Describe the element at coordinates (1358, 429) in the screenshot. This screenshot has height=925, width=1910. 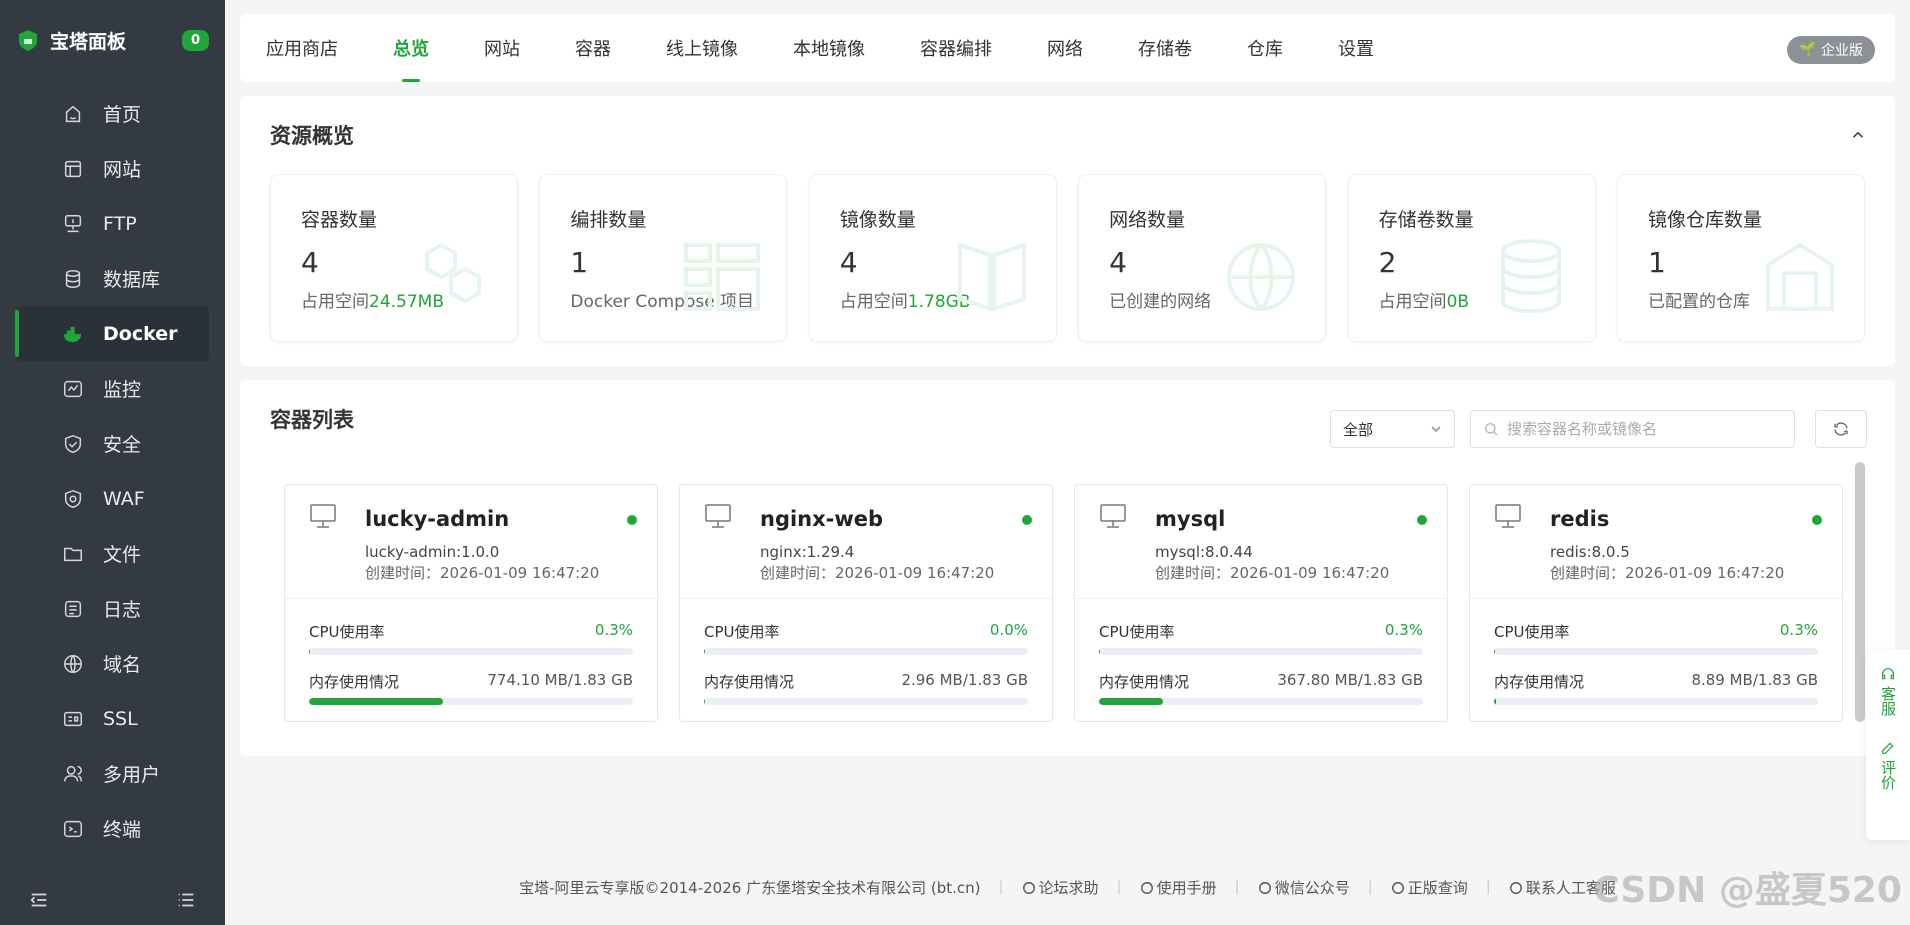
I see `filter-value: 全部` at that location.